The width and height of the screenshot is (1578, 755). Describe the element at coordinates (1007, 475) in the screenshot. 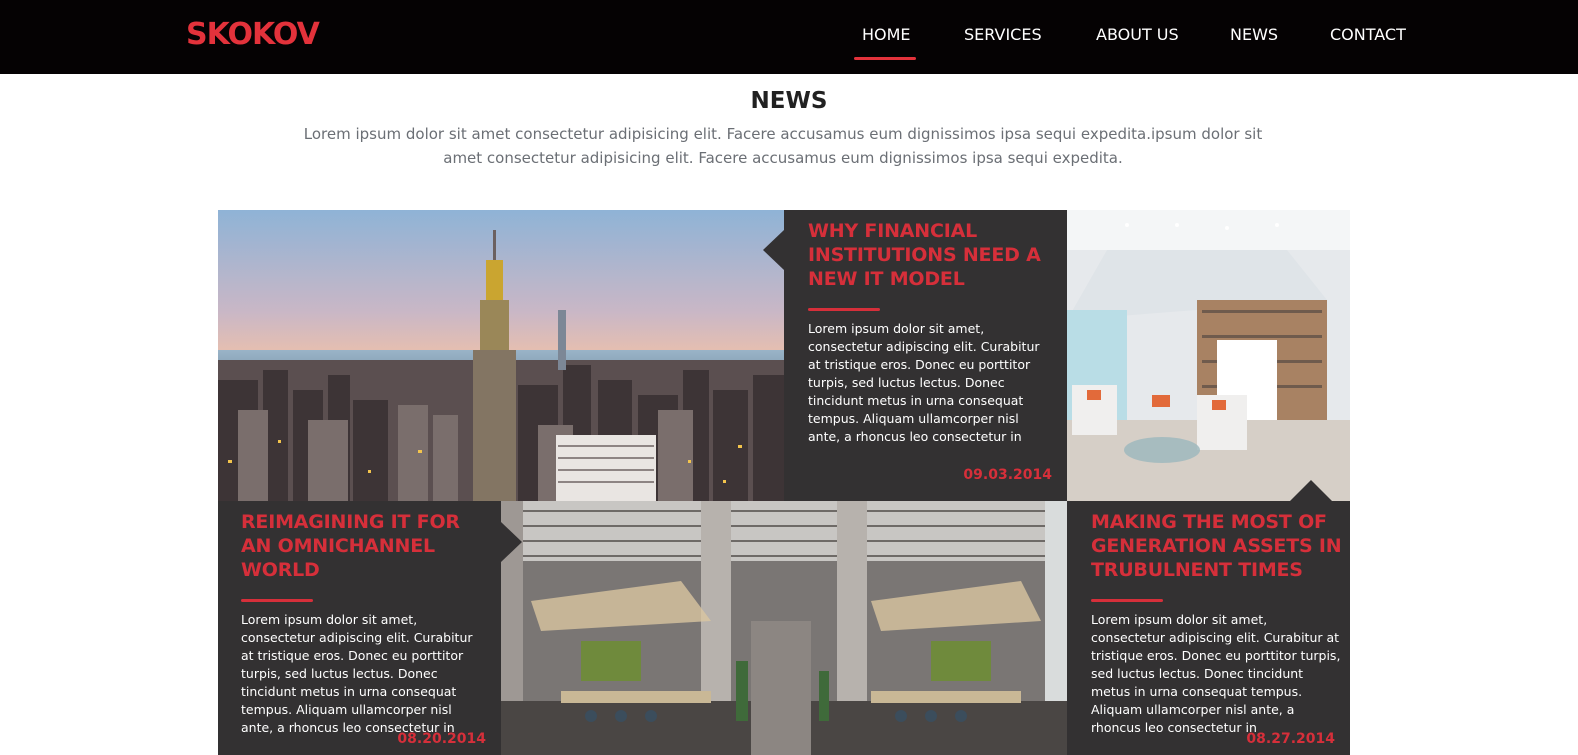

I see `article-date: 09.03.2014` at that location.